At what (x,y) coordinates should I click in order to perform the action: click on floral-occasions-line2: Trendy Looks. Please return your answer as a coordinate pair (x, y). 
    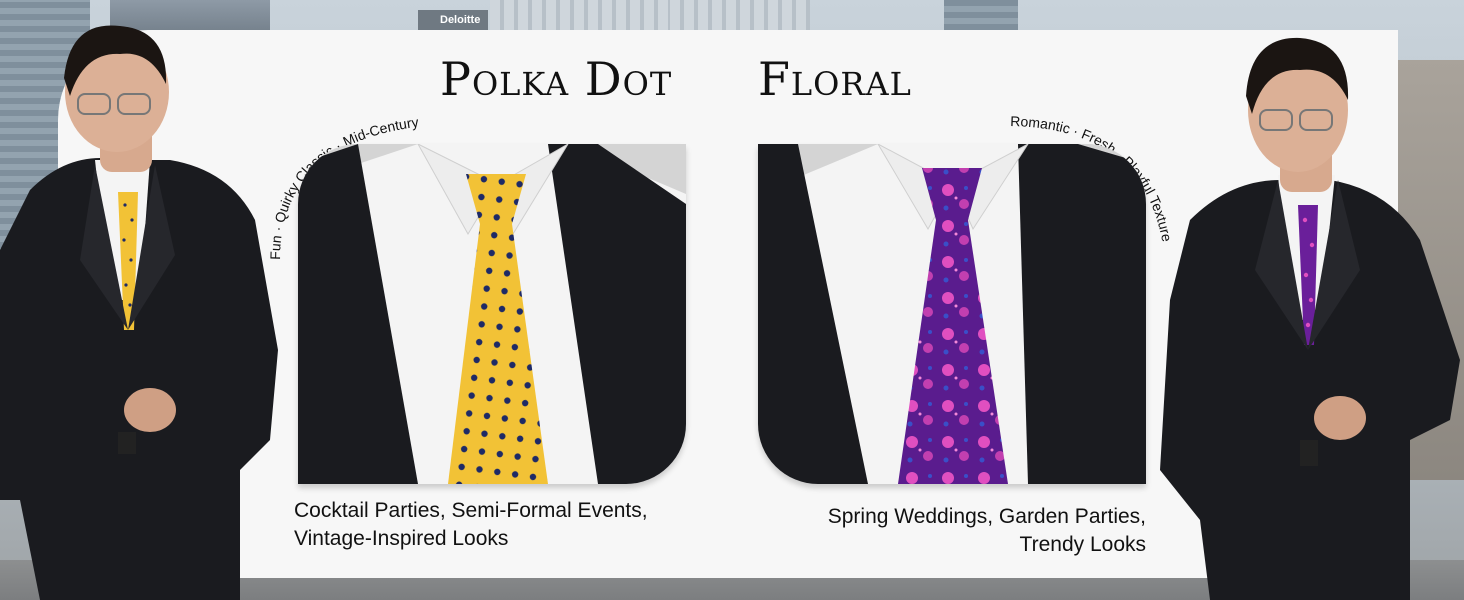
    Looking at the image, I should click on (1082, 544).